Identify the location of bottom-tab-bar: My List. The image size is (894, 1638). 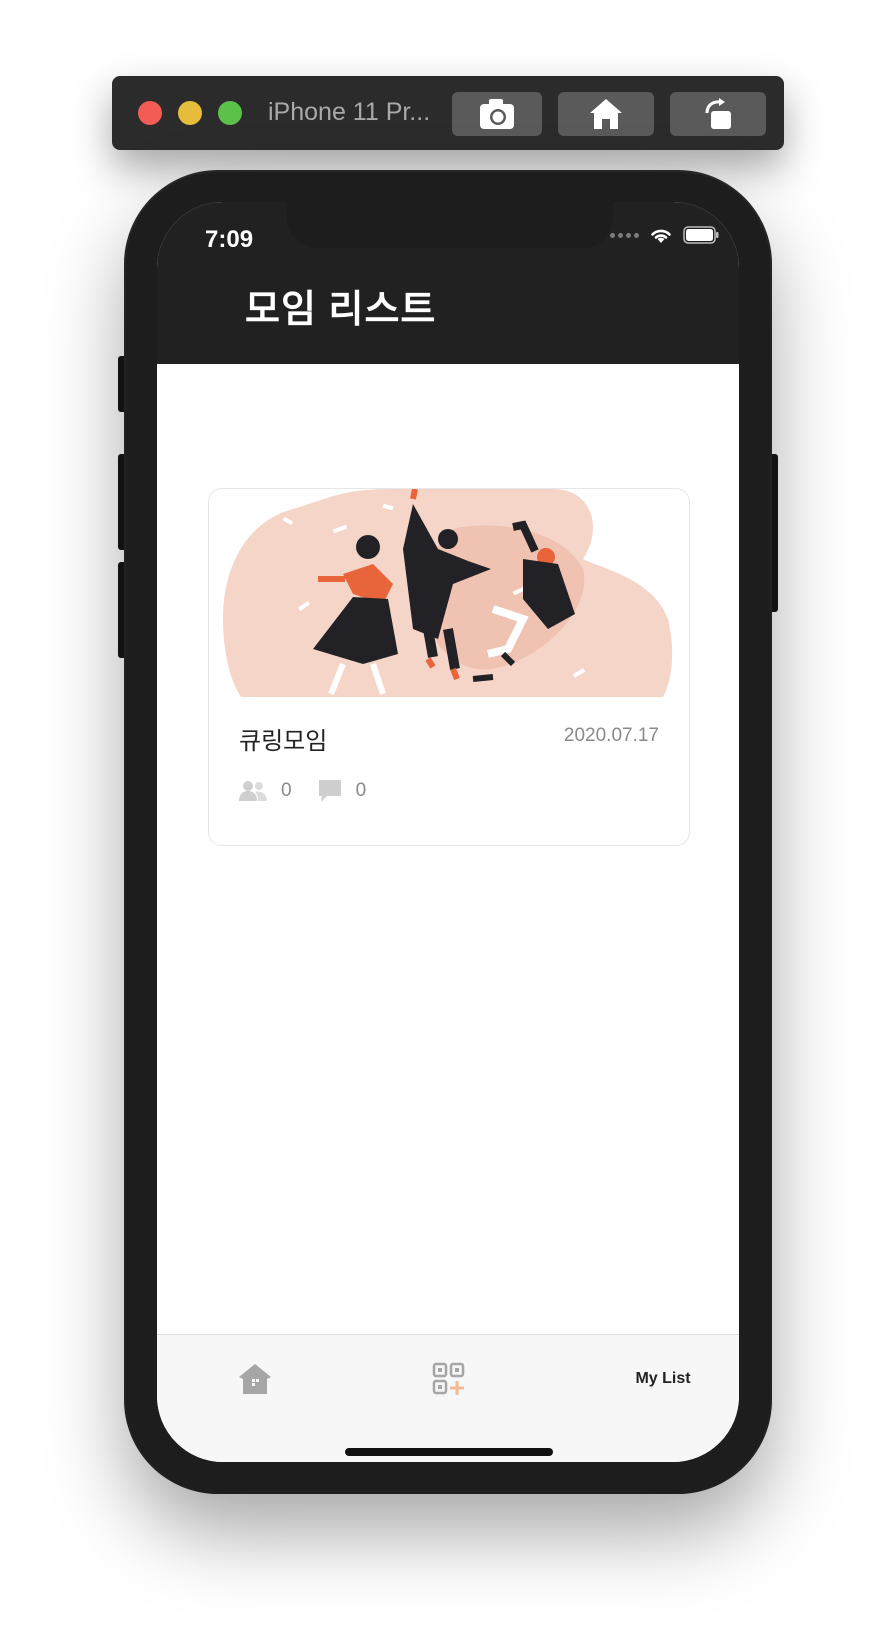
(448, 1398).